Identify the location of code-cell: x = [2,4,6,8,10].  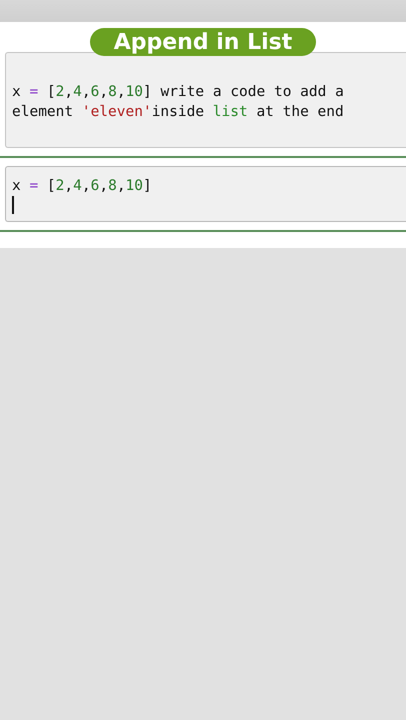
(205, 194).